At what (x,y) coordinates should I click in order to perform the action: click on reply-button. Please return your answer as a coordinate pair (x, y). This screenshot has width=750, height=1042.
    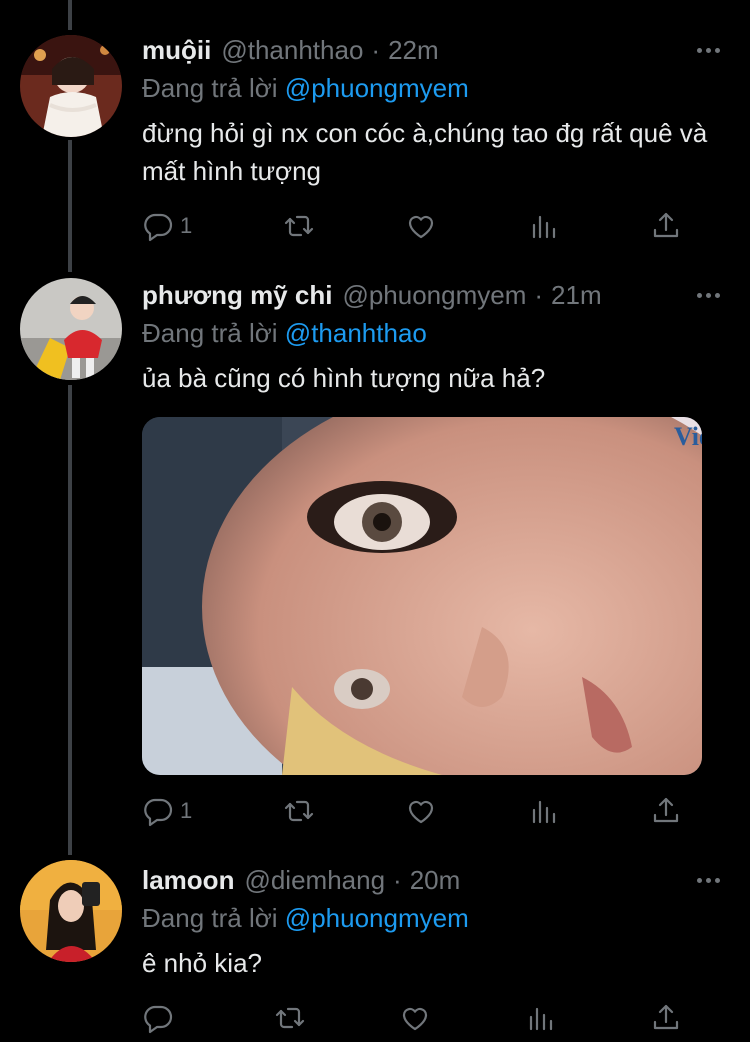
    Looking at the image, I should click on (161, 1018).